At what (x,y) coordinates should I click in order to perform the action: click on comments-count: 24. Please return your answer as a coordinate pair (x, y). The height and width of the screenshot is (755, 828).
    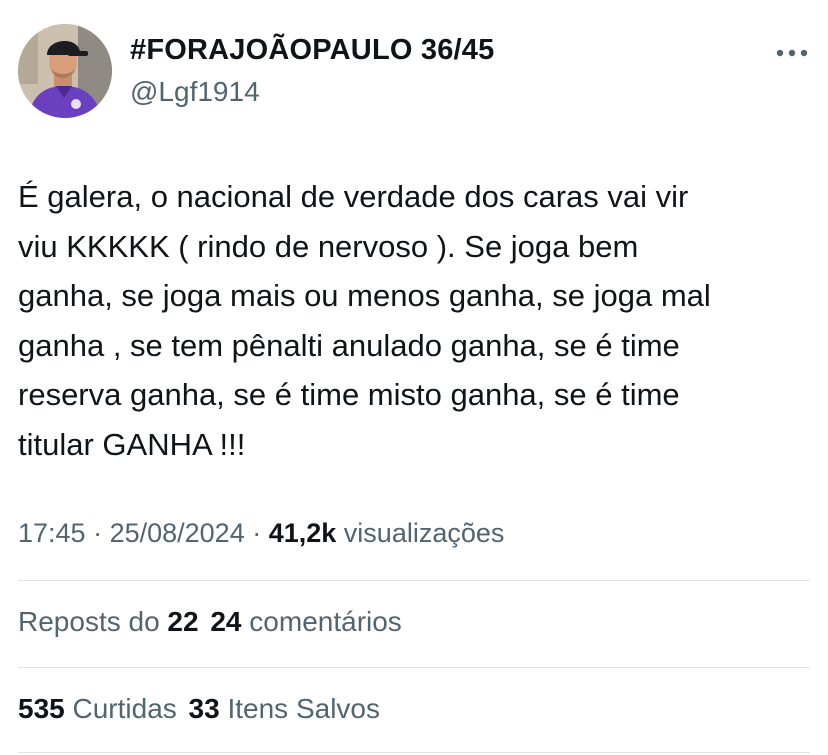
    Looking at the image, I should click on (226, 621).